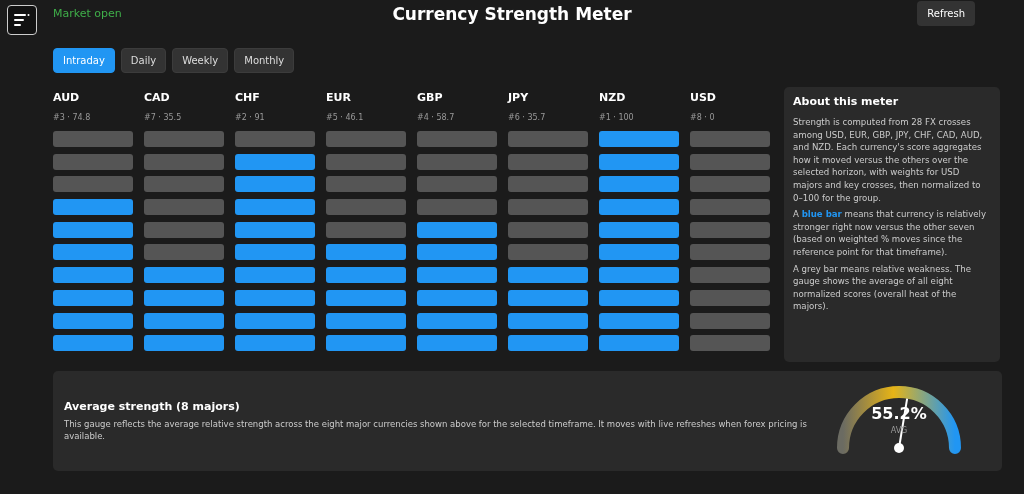 This screenshot has height=494, width=1024. I want to click on currency-code: AUD, so click(67, 98).